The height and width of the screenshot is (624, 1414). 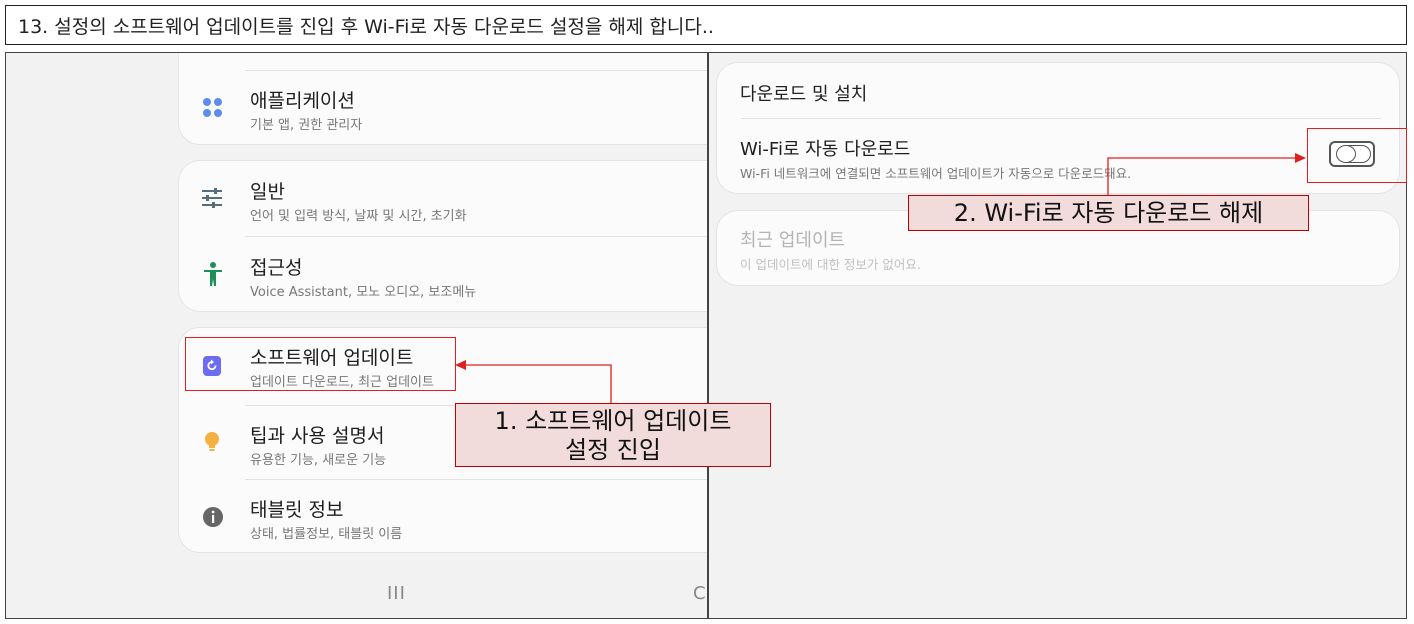 I want to click on annotation-step1: 1. 소프트웨어 업데이트 설정 진입, so click(x=613, y=435).